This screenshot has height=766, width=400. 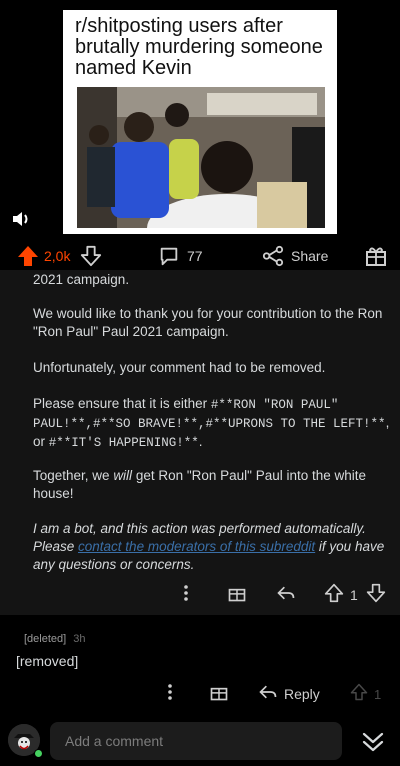 What do you see at coordinates (196, 546) in the screenshot?
I see `contact-moderators-link: contact the moderators of this subreddit` at bounding box center [196, 546].